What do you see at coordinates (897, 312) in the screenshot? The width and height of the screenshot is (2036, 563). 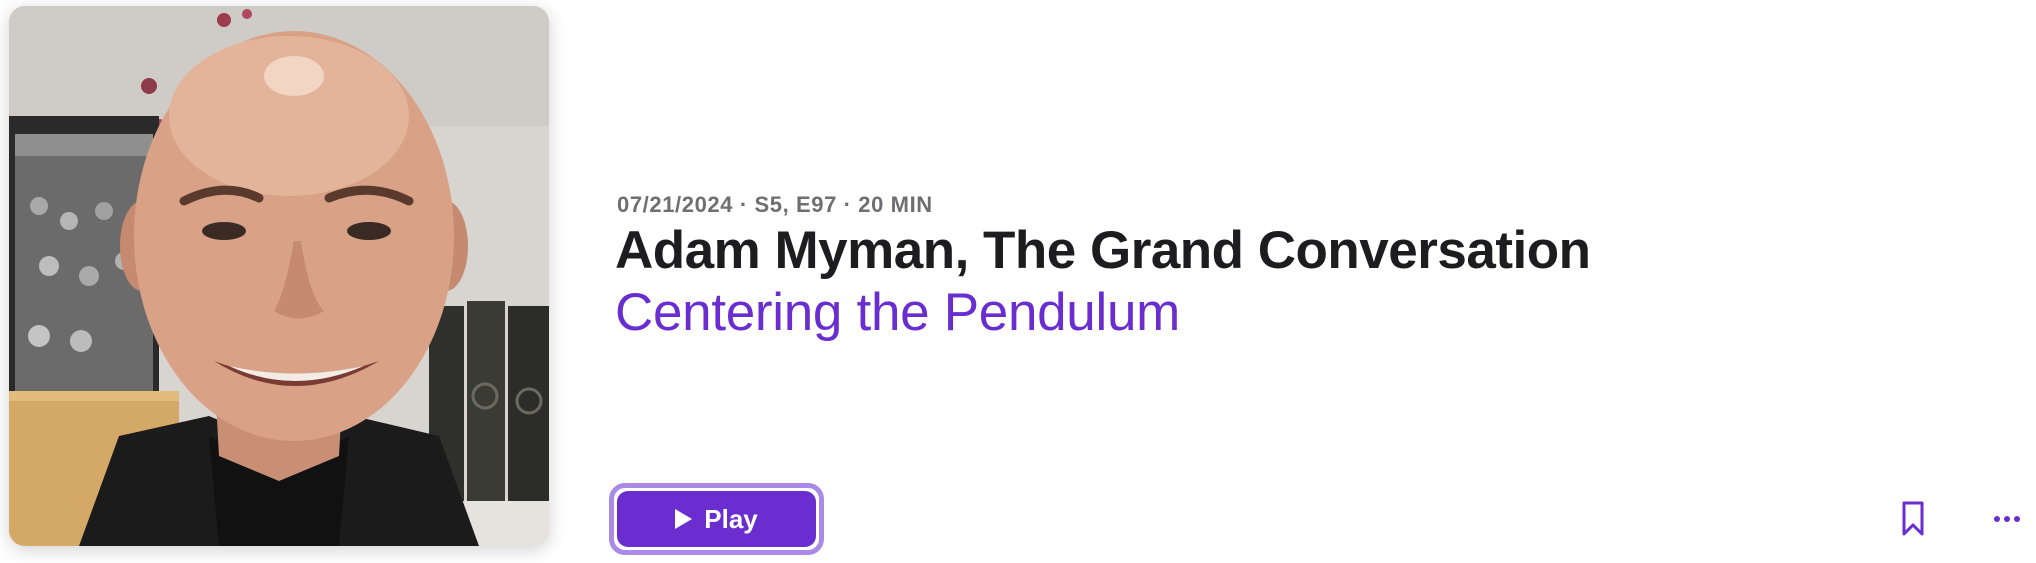 I see `show-name-link: Centering the Pendulum` at bounding box center [897, 312].